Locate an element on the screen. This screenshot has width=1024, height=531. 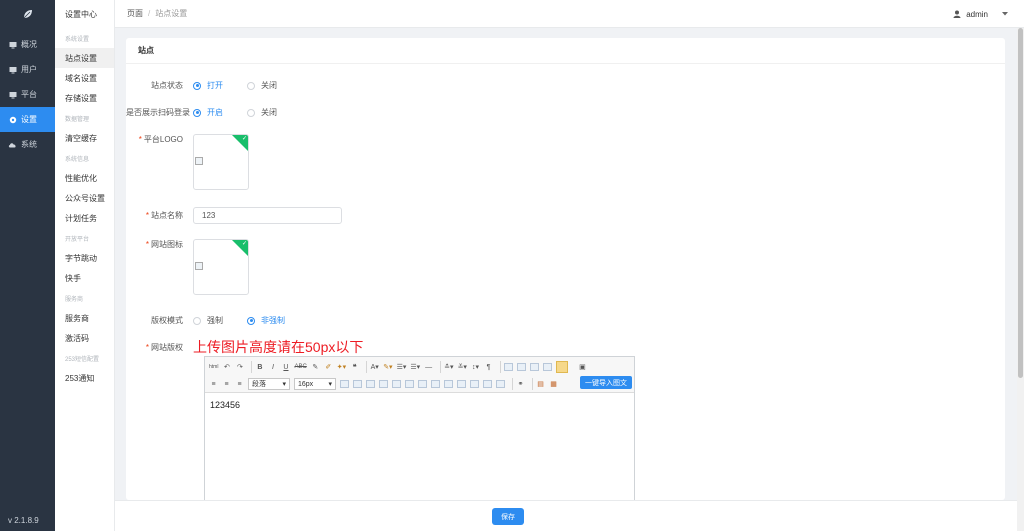
caret-down-icon is located at coordinates (1005, 14).